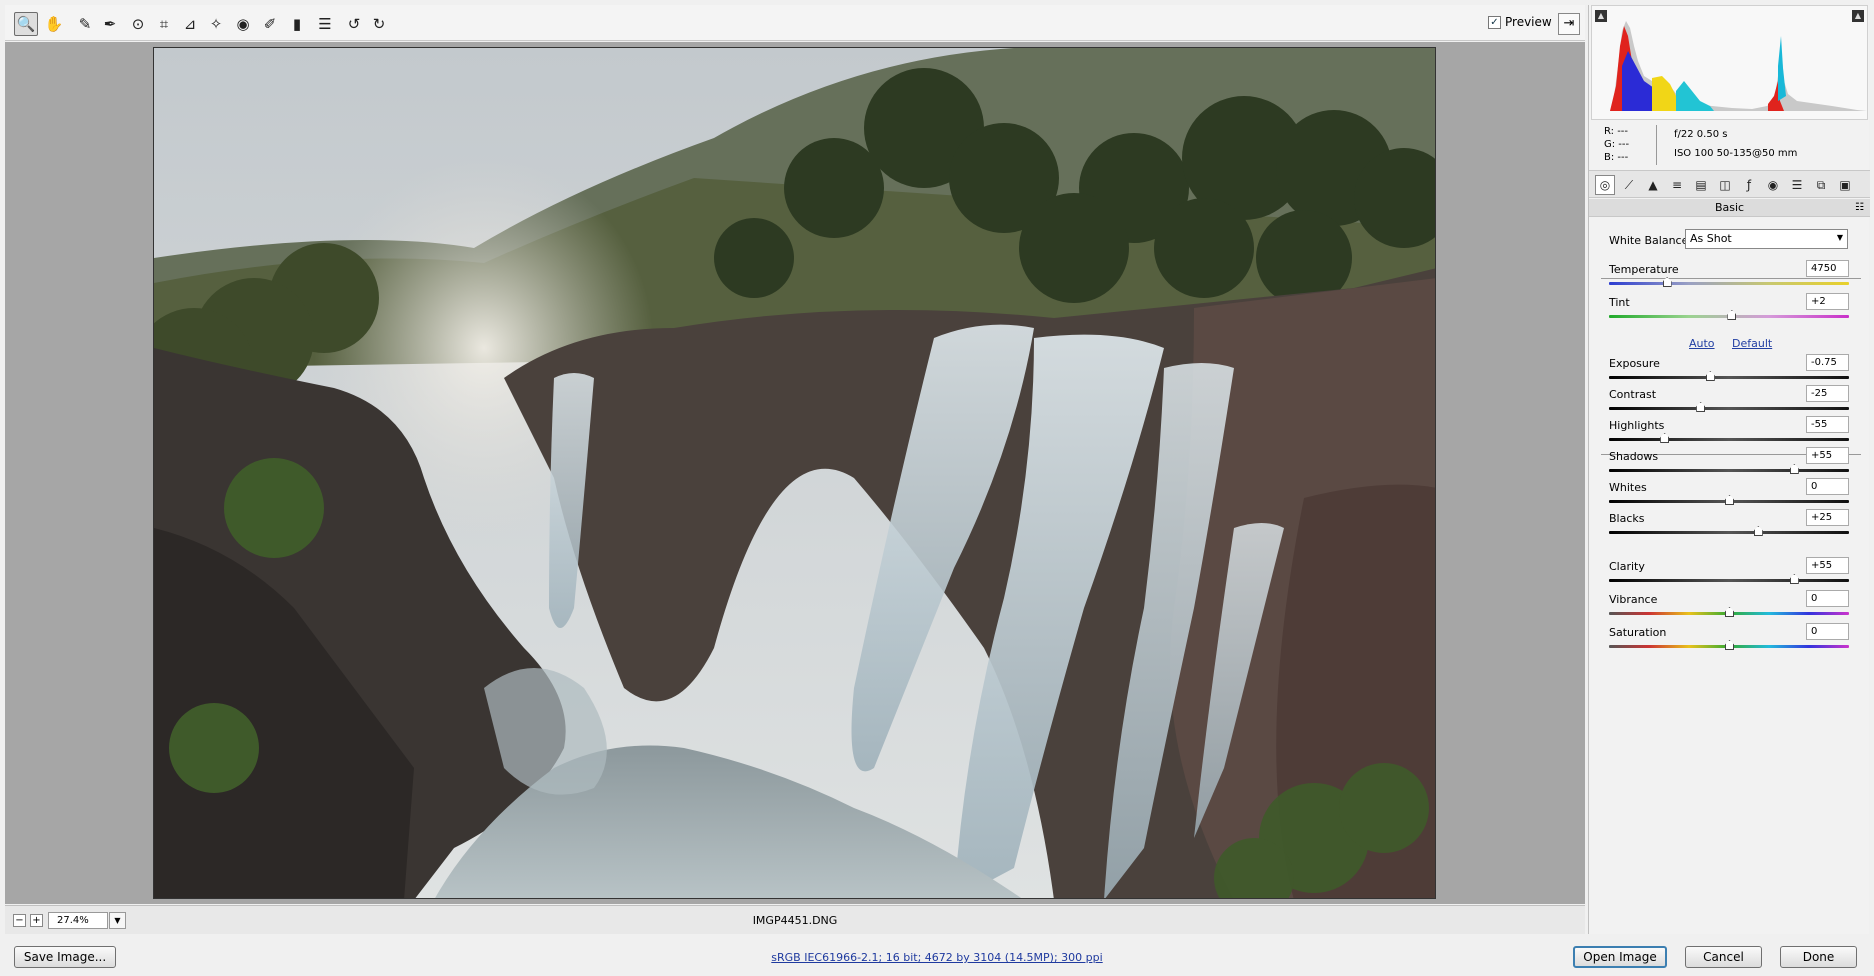 This screenshot has width=1874, height=976. I want to click on vibrance-slider: Vibrance 0, so click(1729, 607).